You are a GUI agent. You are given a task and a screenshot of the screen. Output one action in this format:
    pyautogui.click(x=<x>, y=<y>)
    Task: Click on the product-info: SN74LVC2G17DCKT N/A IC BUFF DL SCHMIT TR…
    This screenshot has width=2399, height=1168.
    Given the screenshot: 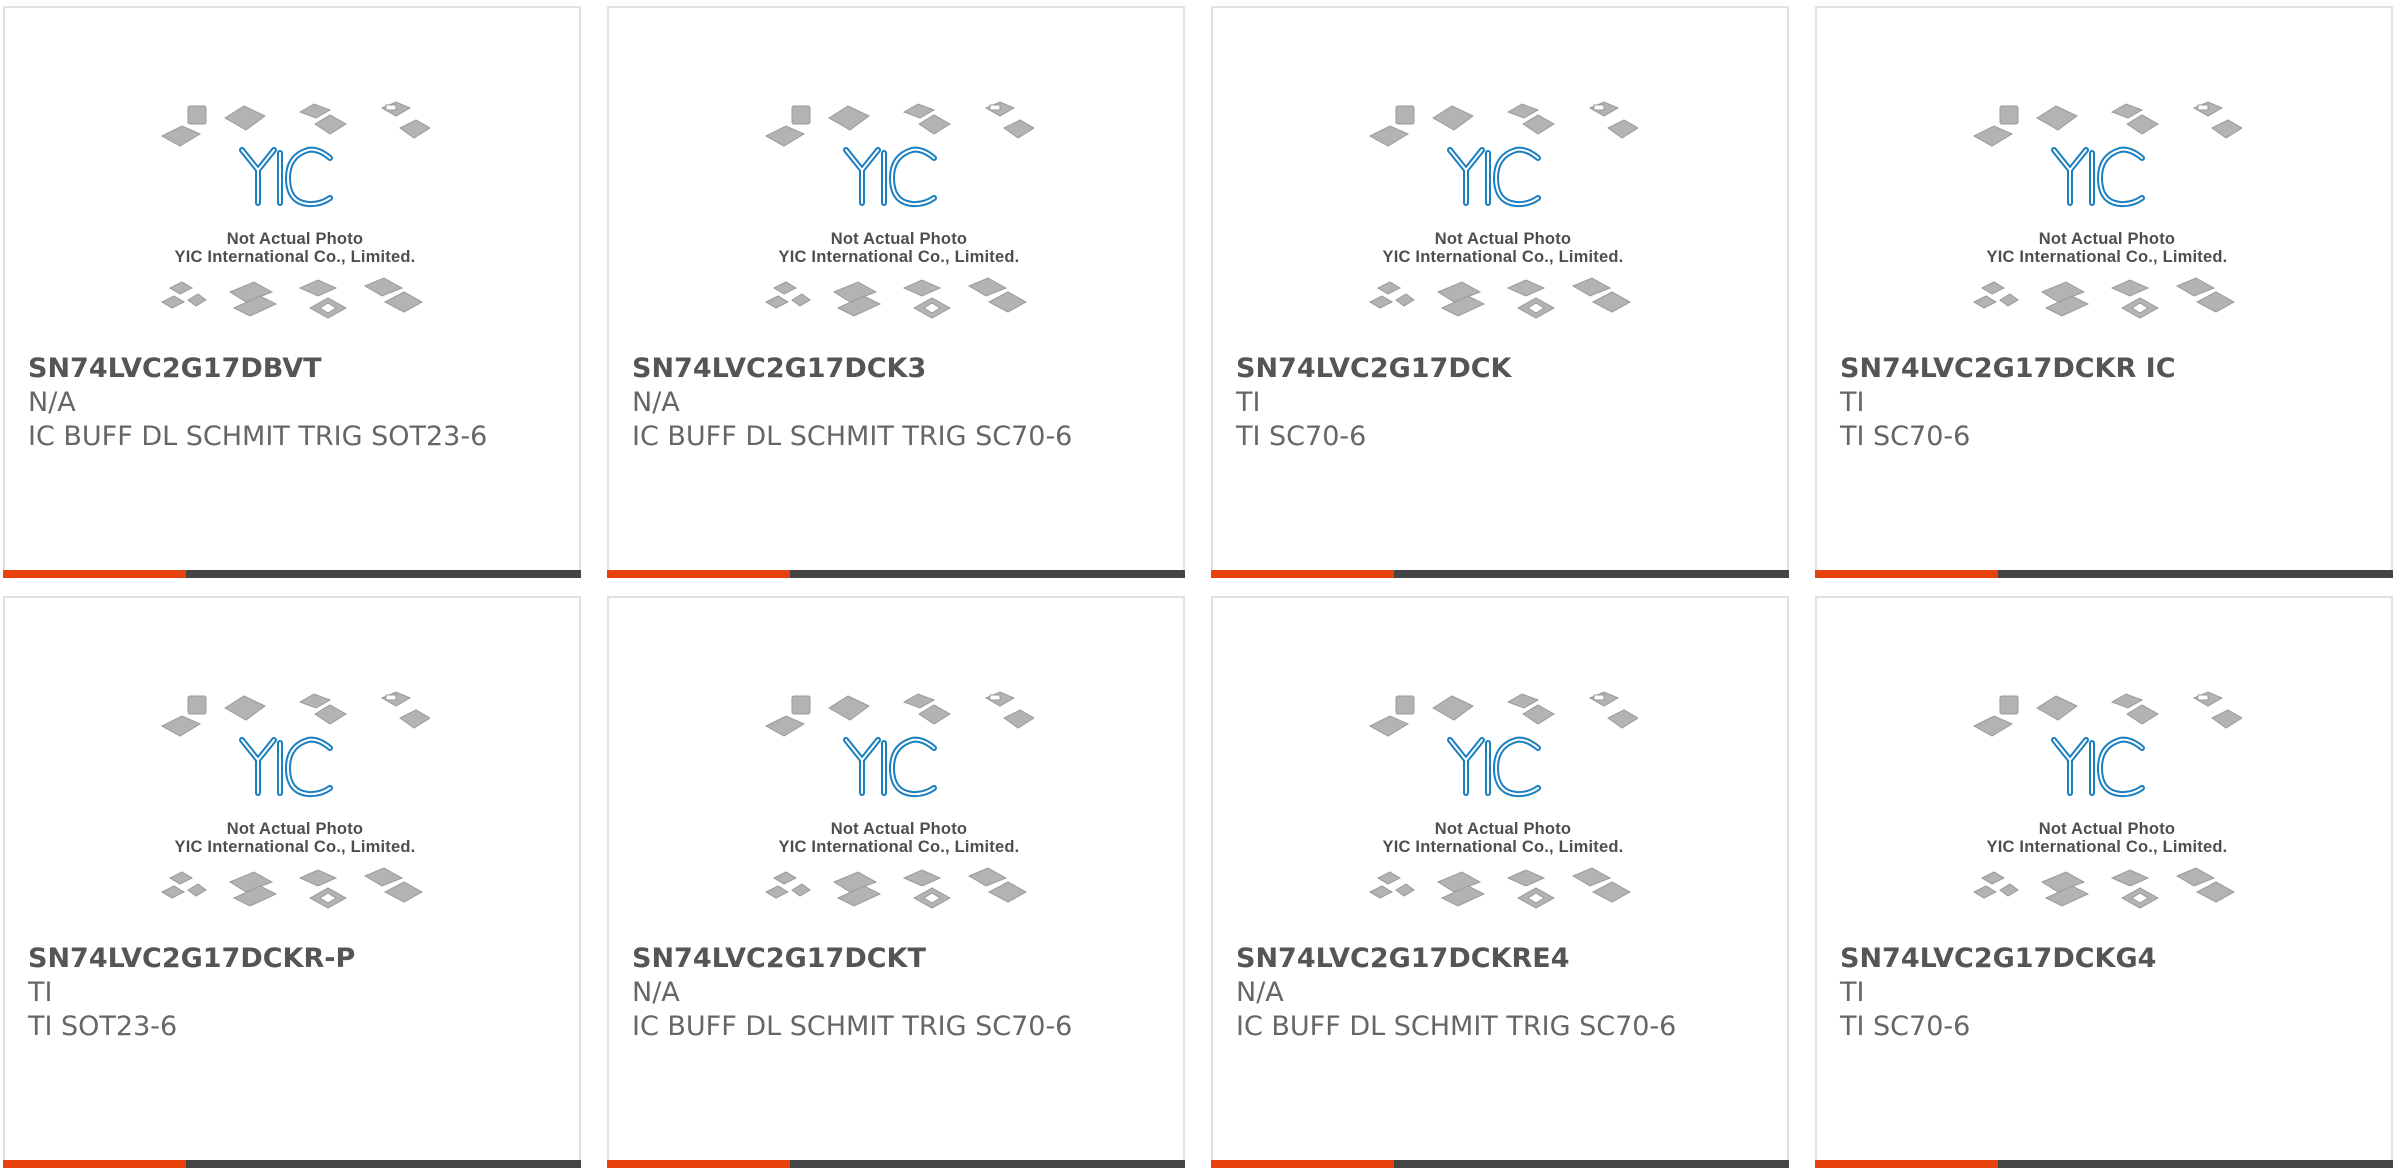 What is the action you would take?
    pyautogui.click(x=900, y=993)
    